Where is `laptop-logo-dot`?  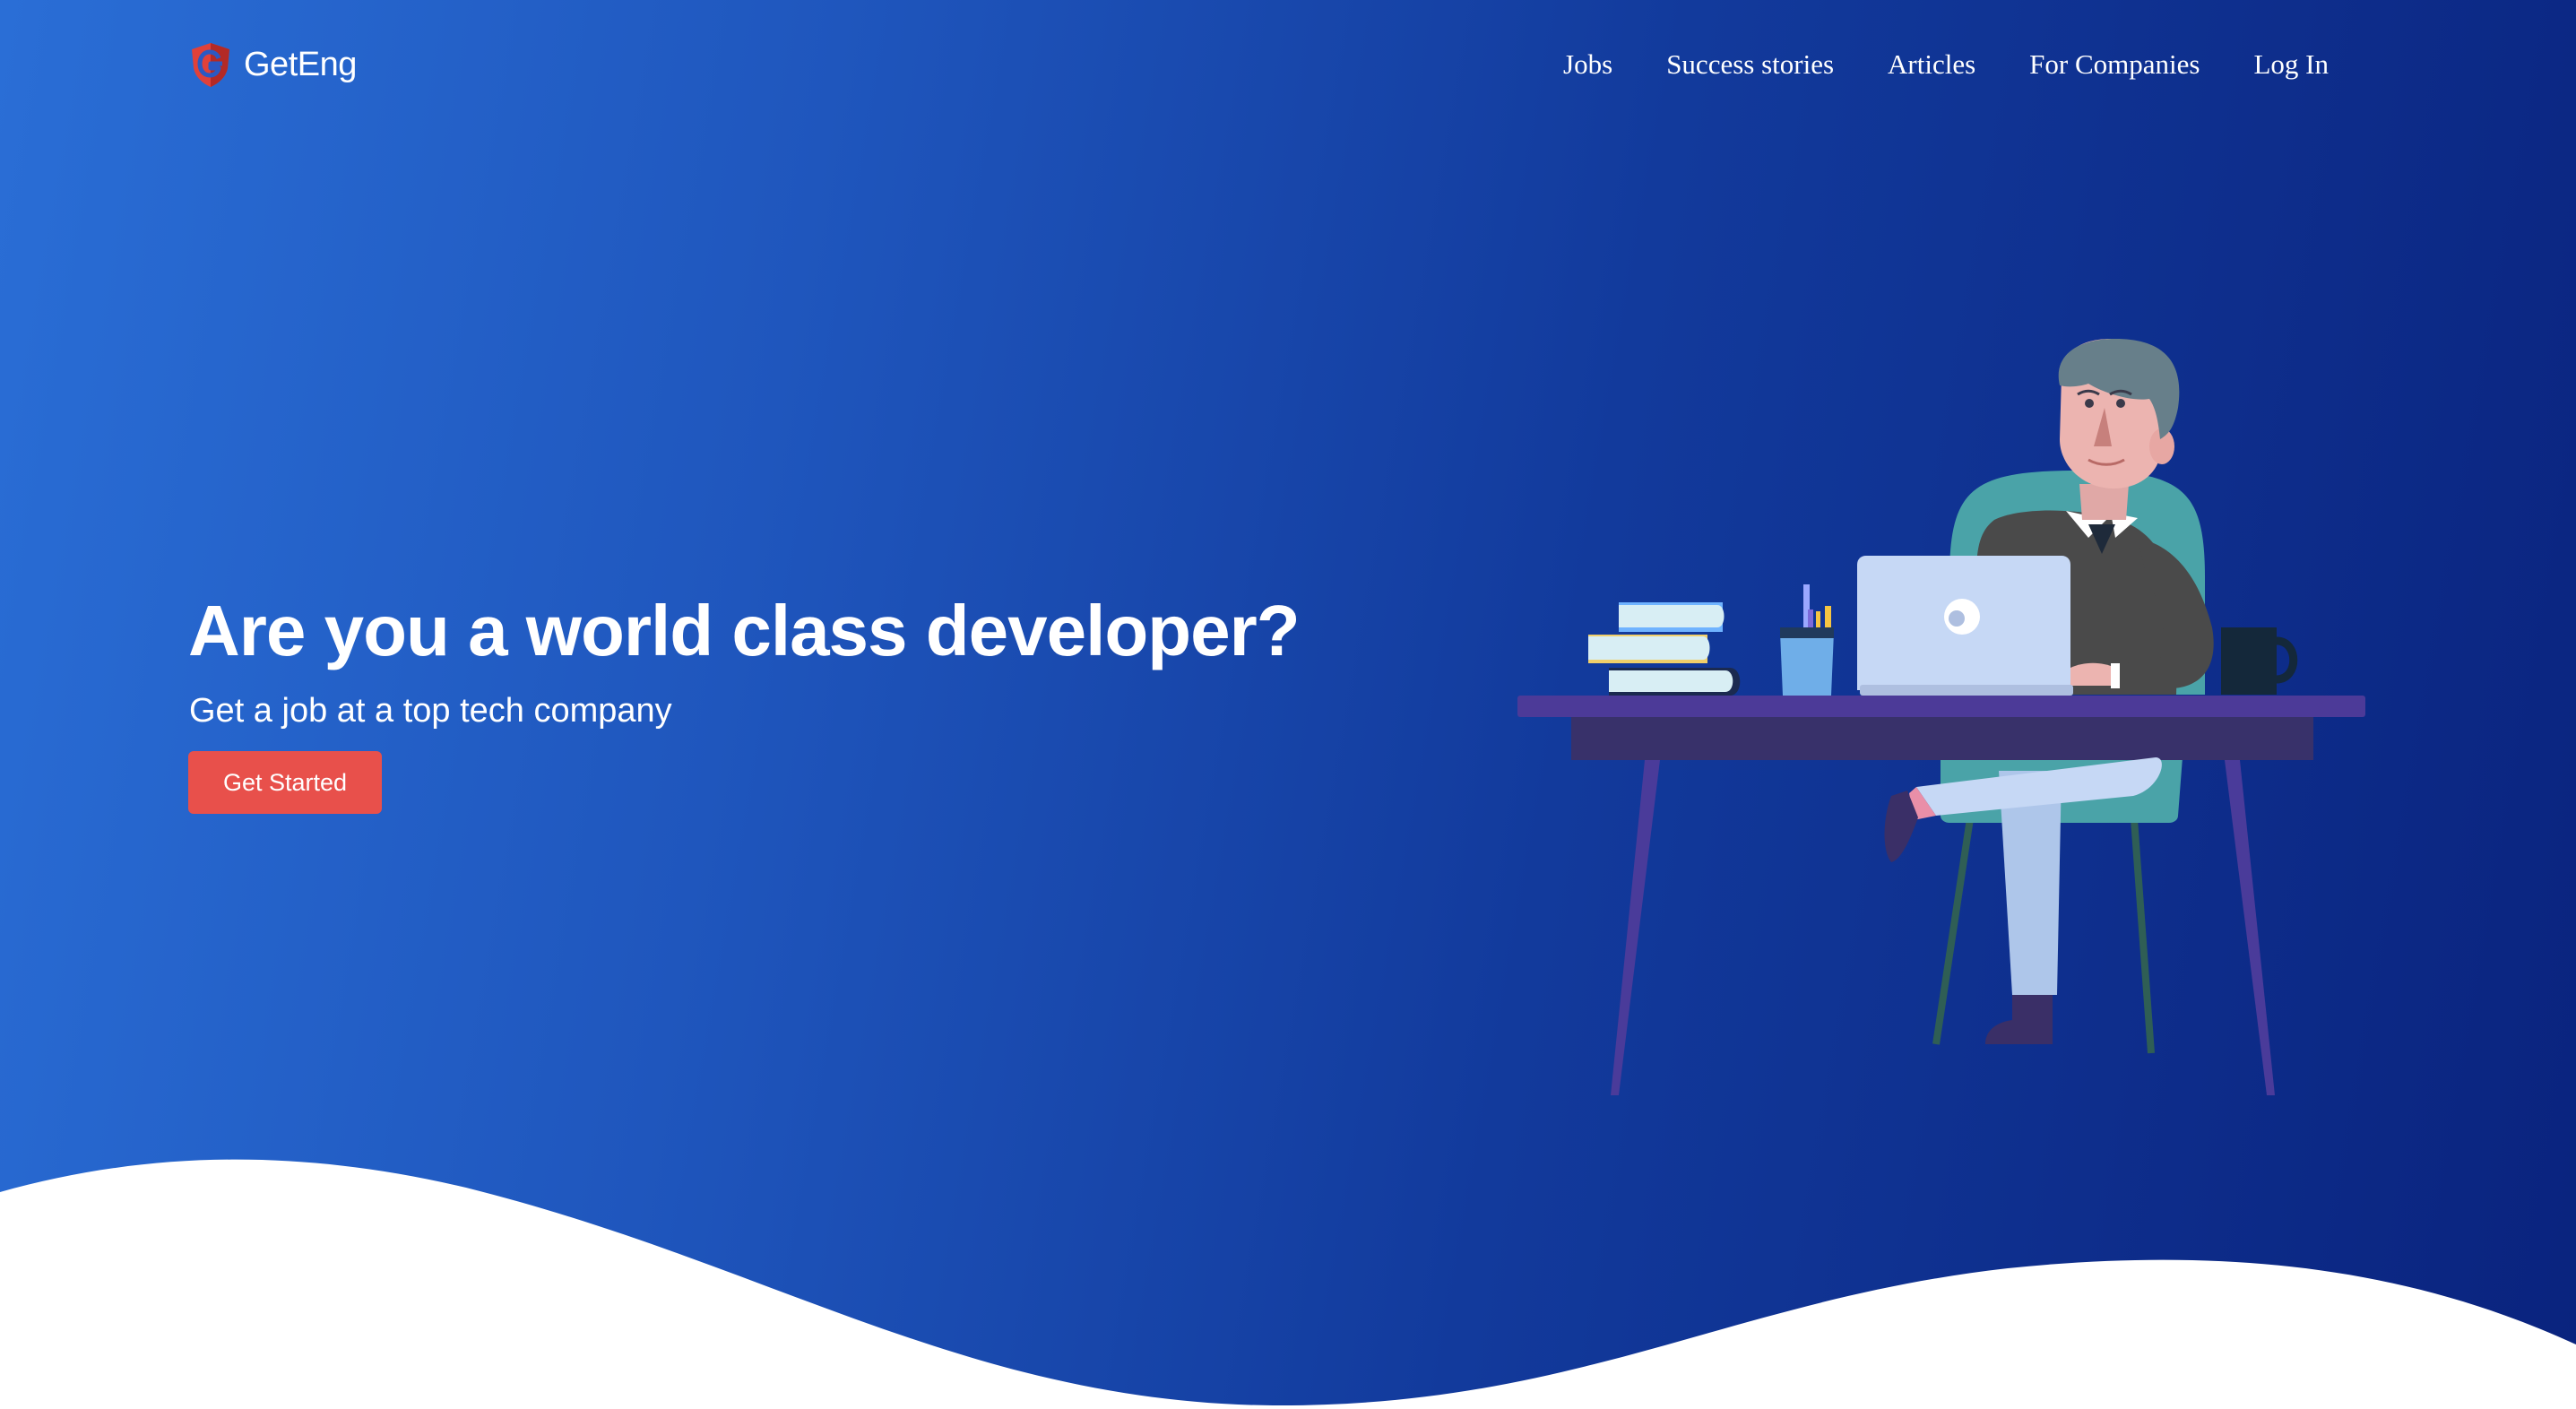
laptop-logo-dot is located at coordinates (1957, 618).